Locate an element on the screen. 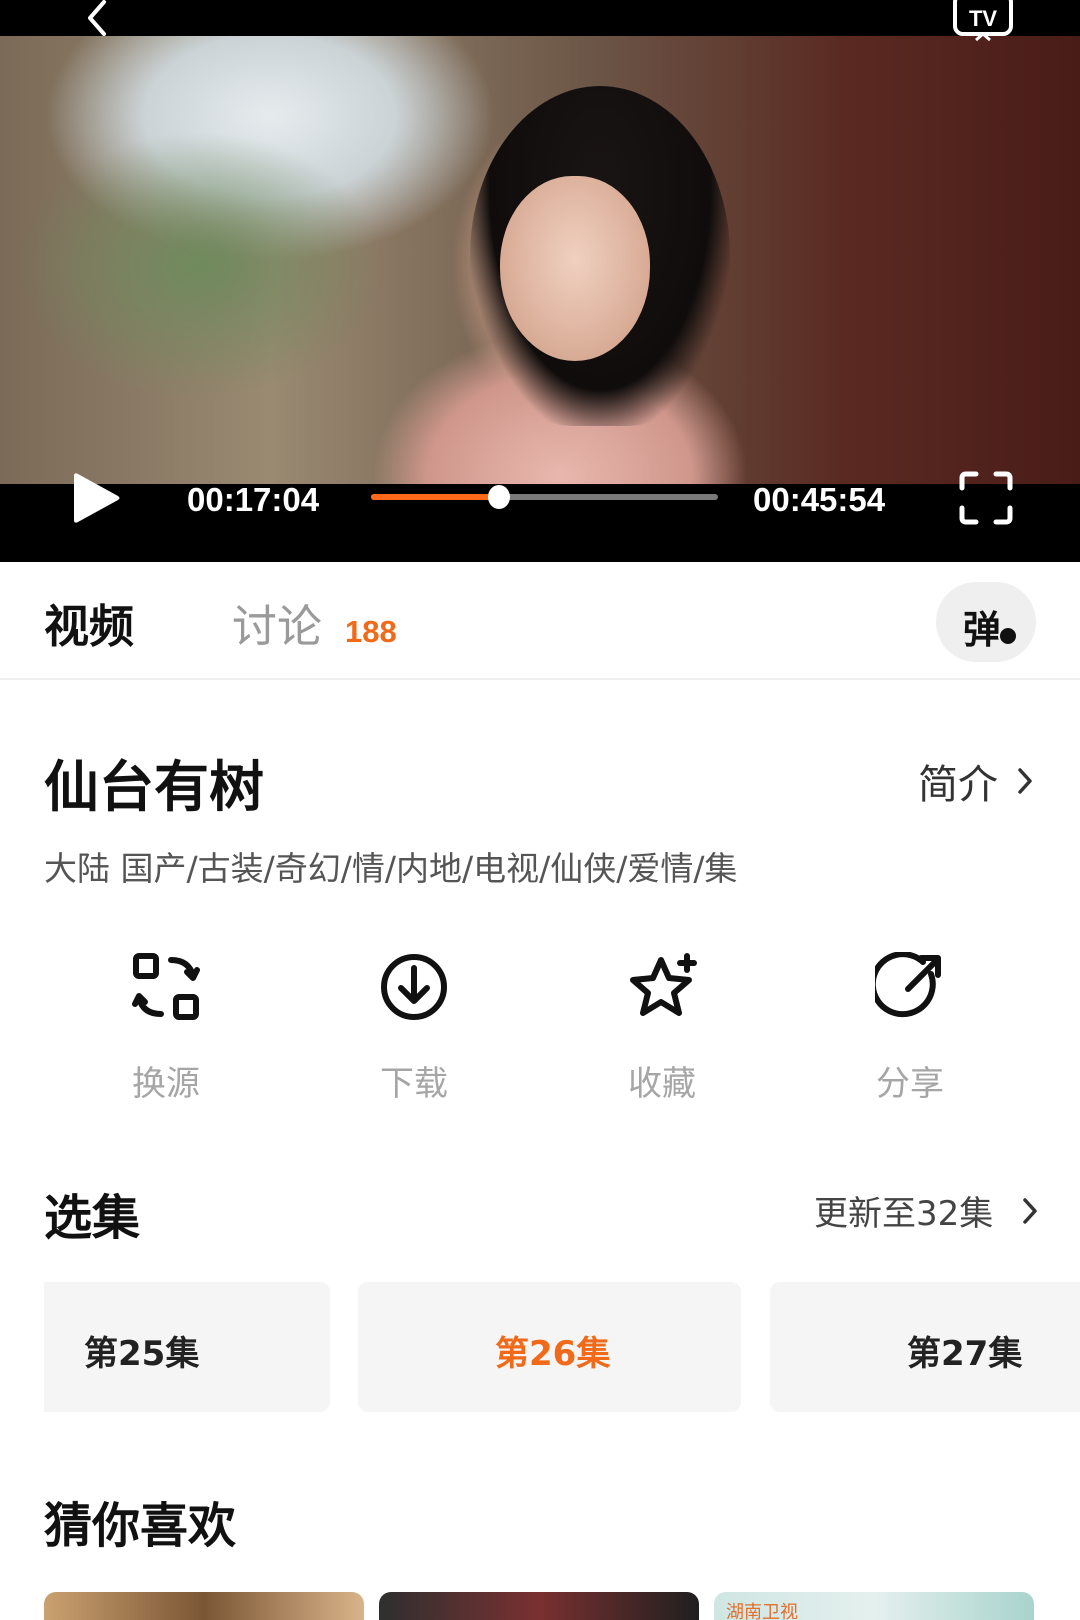 The image size is (1080, 1620). tv-cast-icon: TV is located at coordinates (983, 21).